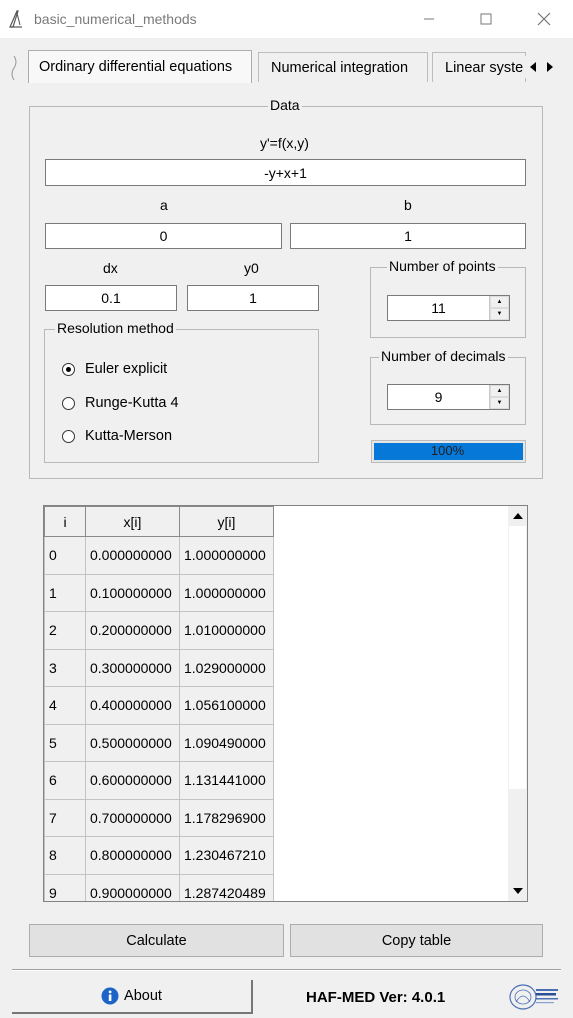  What do you see at coordinates (226, 630) in the screenshot?
I see `cell-y: 1.010000000` at bounding box center [226, 630].